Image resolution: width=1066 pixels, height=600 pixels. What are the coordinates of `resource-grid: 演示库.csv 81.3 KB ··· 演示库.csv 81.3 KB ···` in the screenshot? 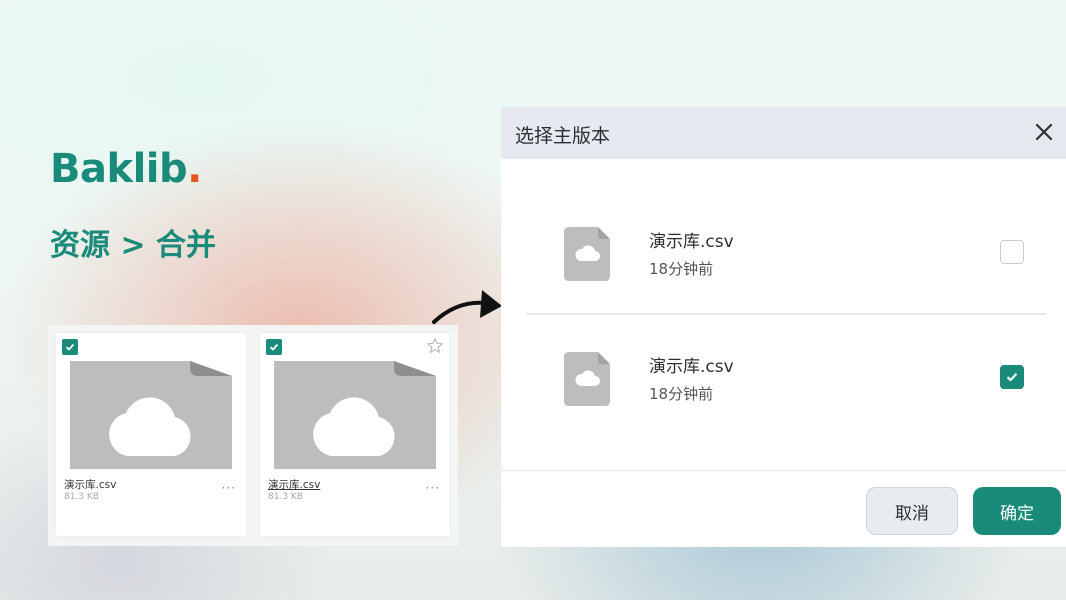 It's located at (253, 435).